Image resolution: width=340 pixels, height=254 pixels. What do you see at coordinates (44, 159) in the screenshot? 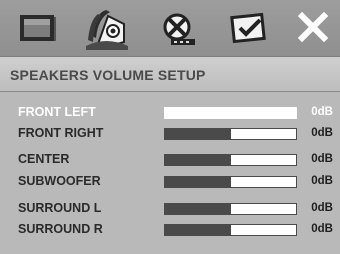
I see `speaker-label: CENTER` at bounding box center [44, 159].